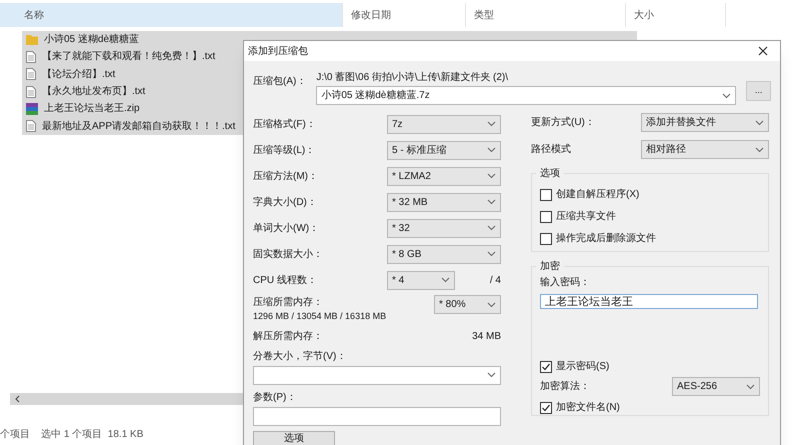  I want to click on column-header: 修改日期, so click(404, 15).